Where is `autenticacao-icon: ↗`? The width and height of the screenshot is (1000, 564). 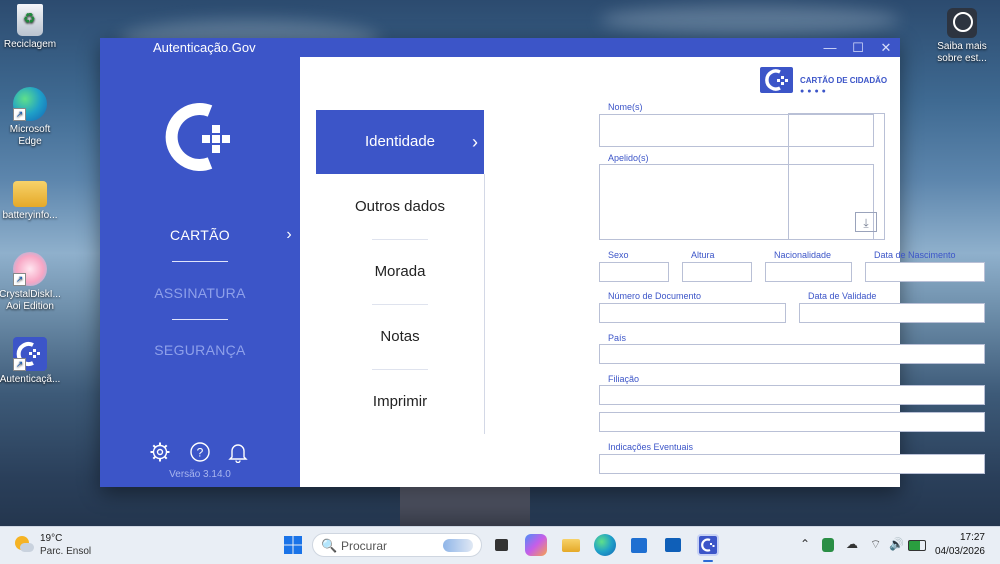 autenticacao-icon: ↗ is located at coordinates (30, 354).